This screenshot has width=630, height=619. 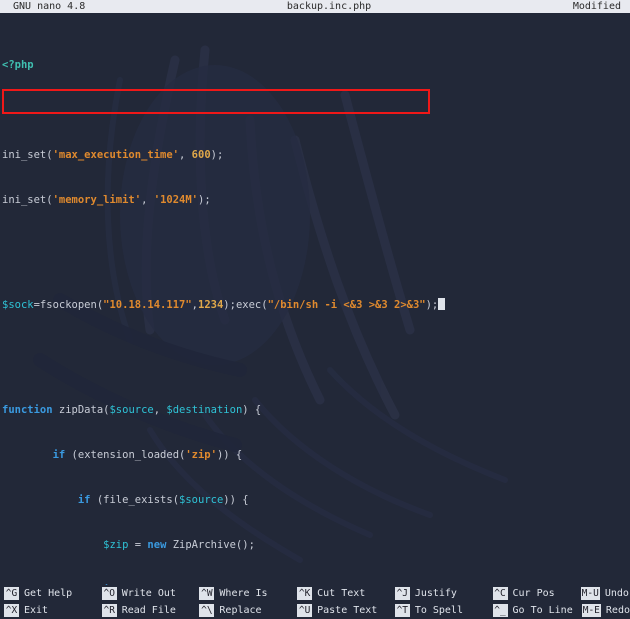 I want to click on shortcut-read-file: ^R Read File, so click(x=147, y=610).